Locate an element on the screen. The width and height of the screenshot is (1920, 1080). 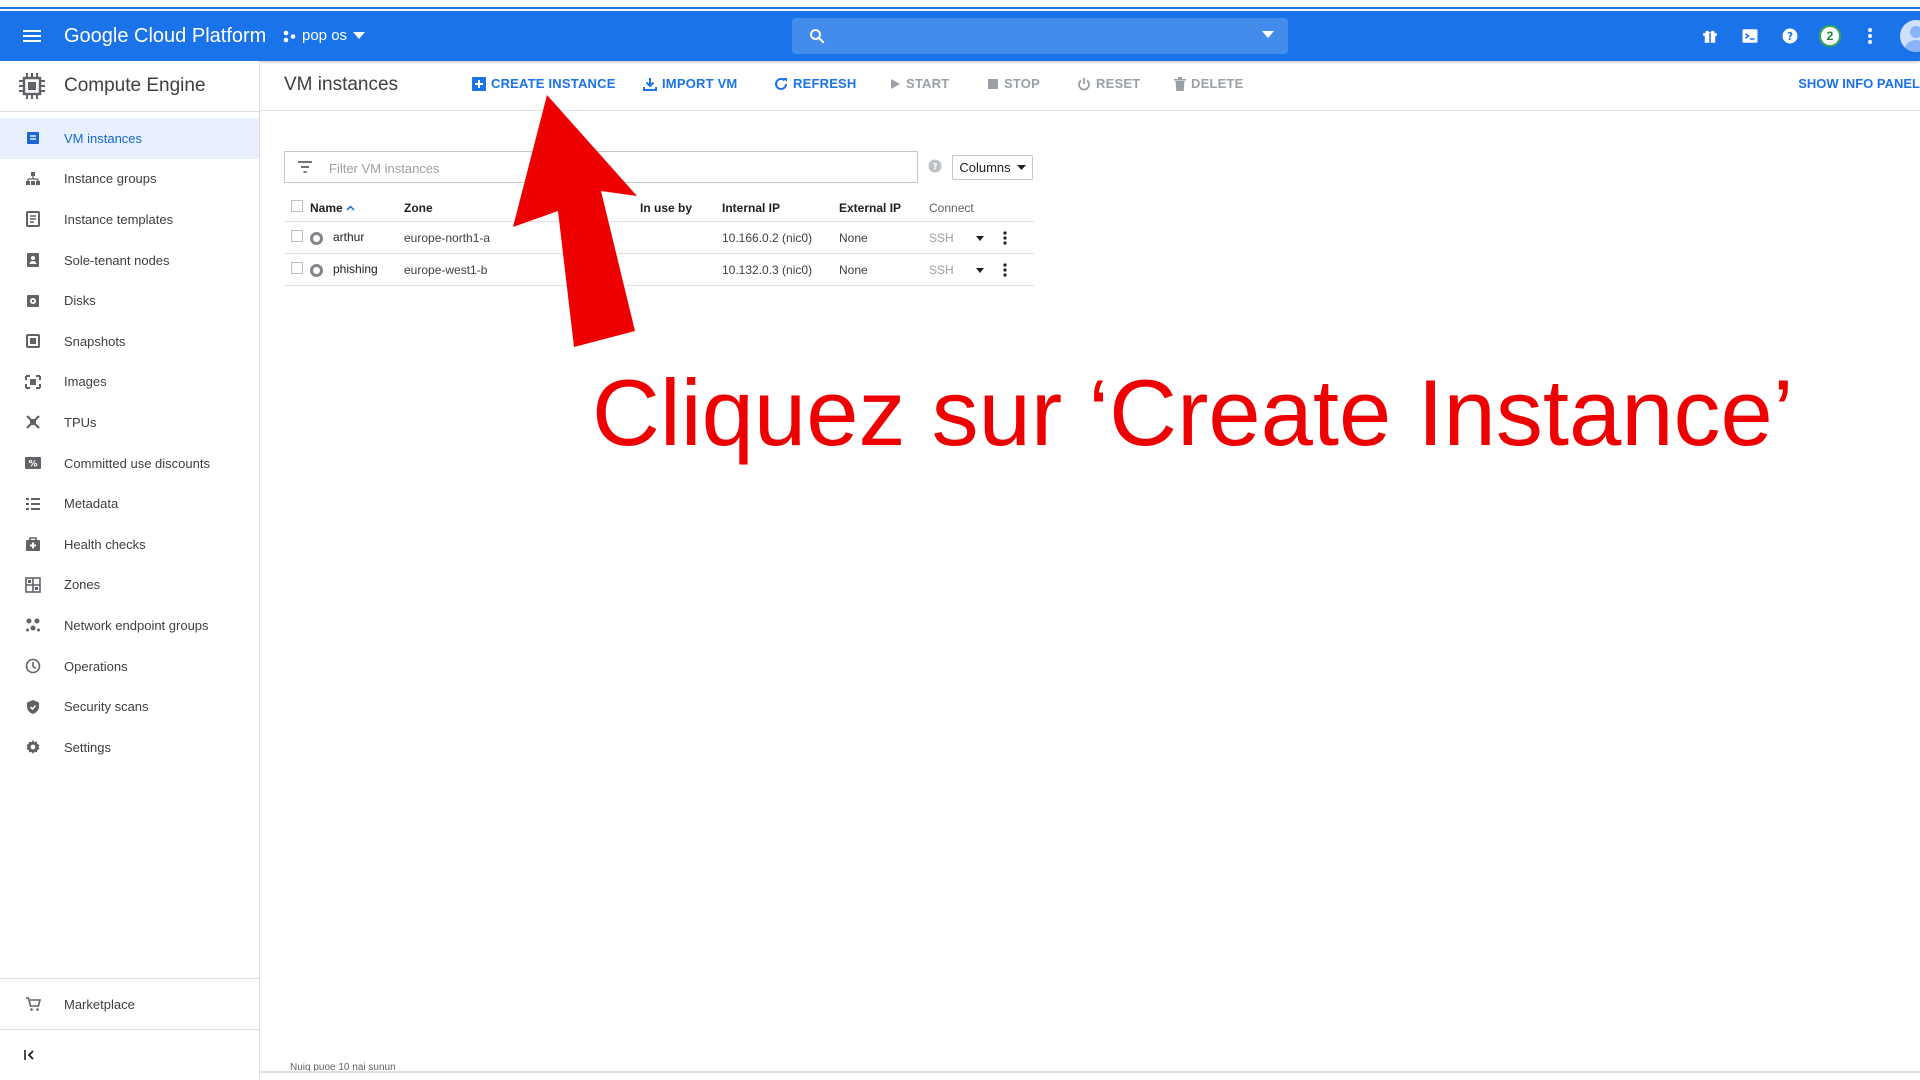
column-header-in-use-by: In use by is located at coordinates (681, 208).